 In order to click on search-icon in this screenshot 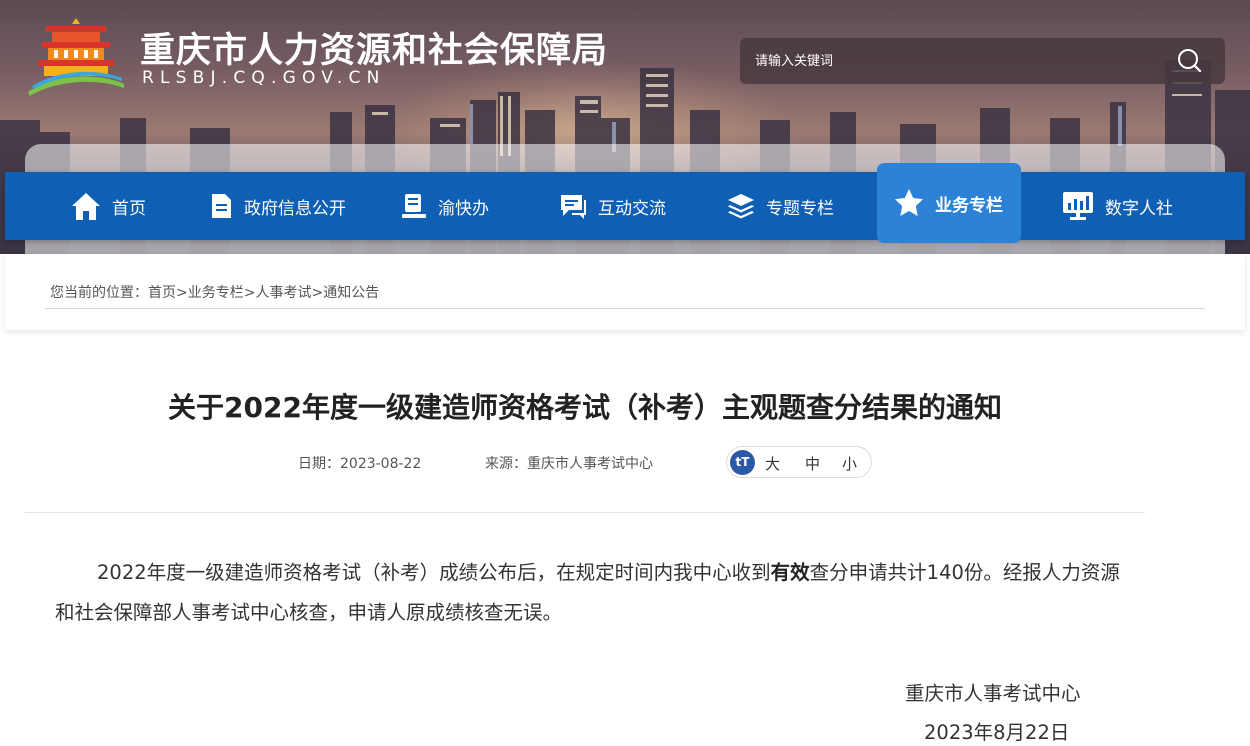, I will do `click(1189, 61)`.